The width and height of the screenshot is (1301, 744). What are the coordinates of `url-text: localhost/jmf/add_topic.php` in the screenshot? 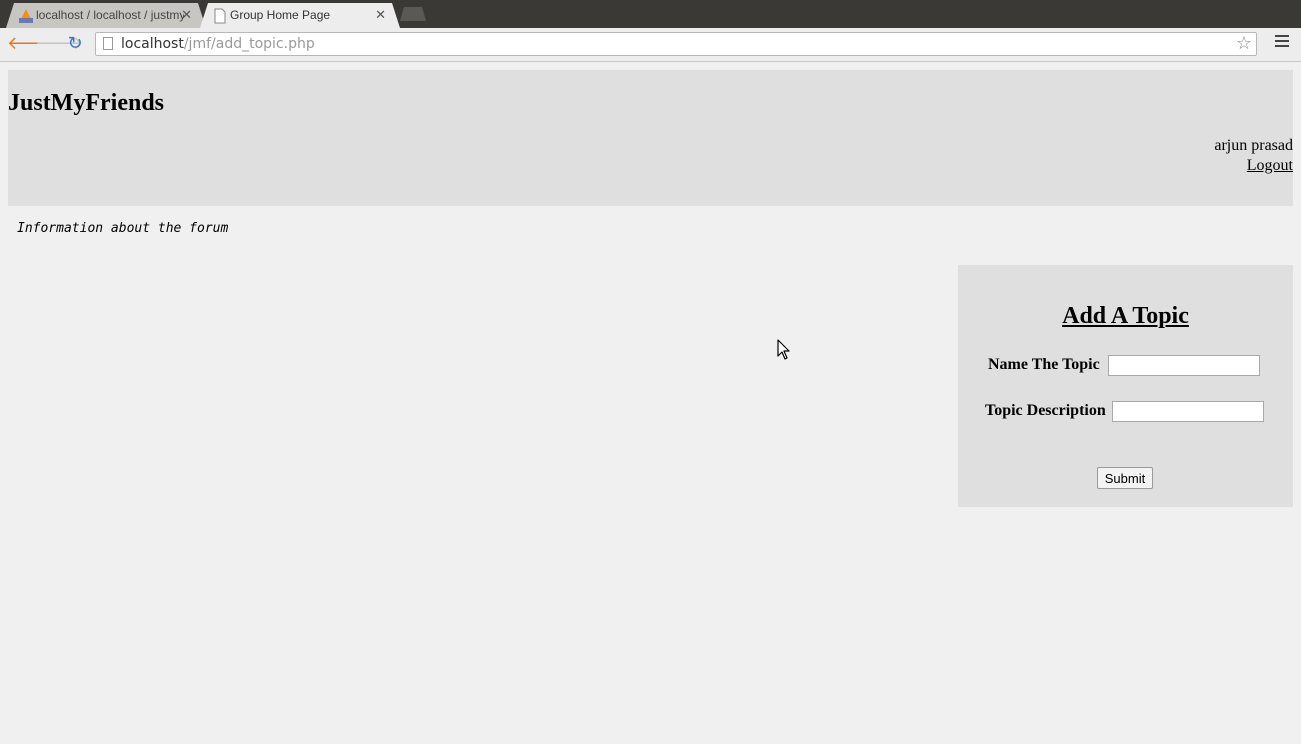 It's located at (218, 44).